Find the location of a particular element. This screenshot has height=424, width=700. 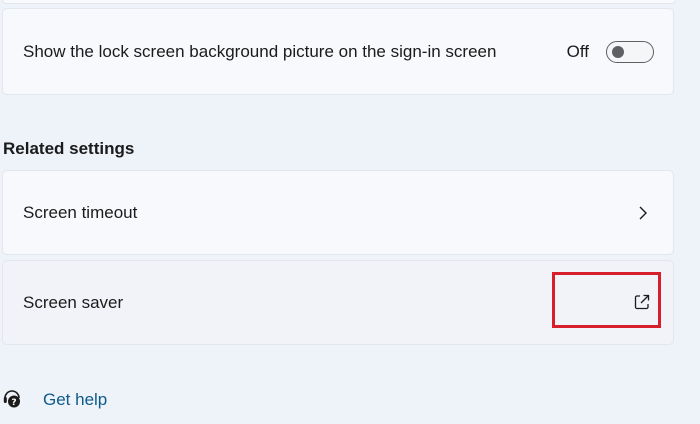

related-settings-heading: Related settings is located at coordinates (69, 148).